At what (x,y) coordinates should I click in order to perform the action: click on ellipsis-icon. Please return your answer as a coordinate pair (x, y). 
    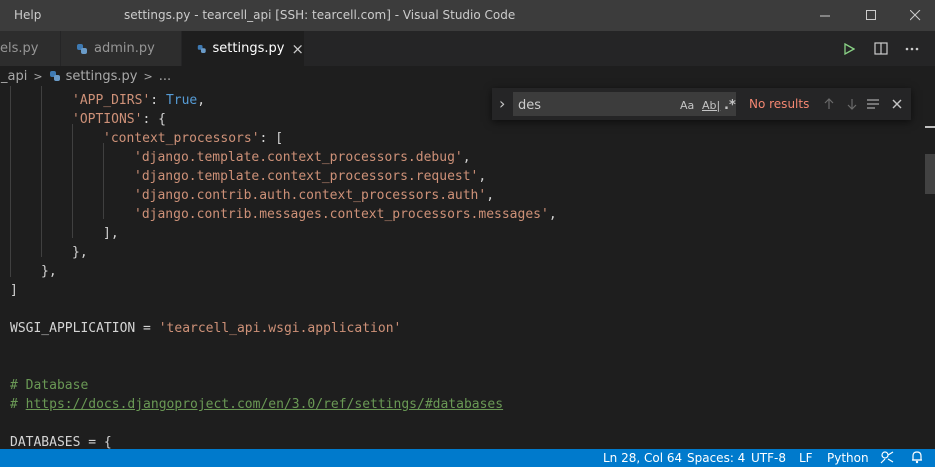
    Looking at the image, I should click on (912, 48).